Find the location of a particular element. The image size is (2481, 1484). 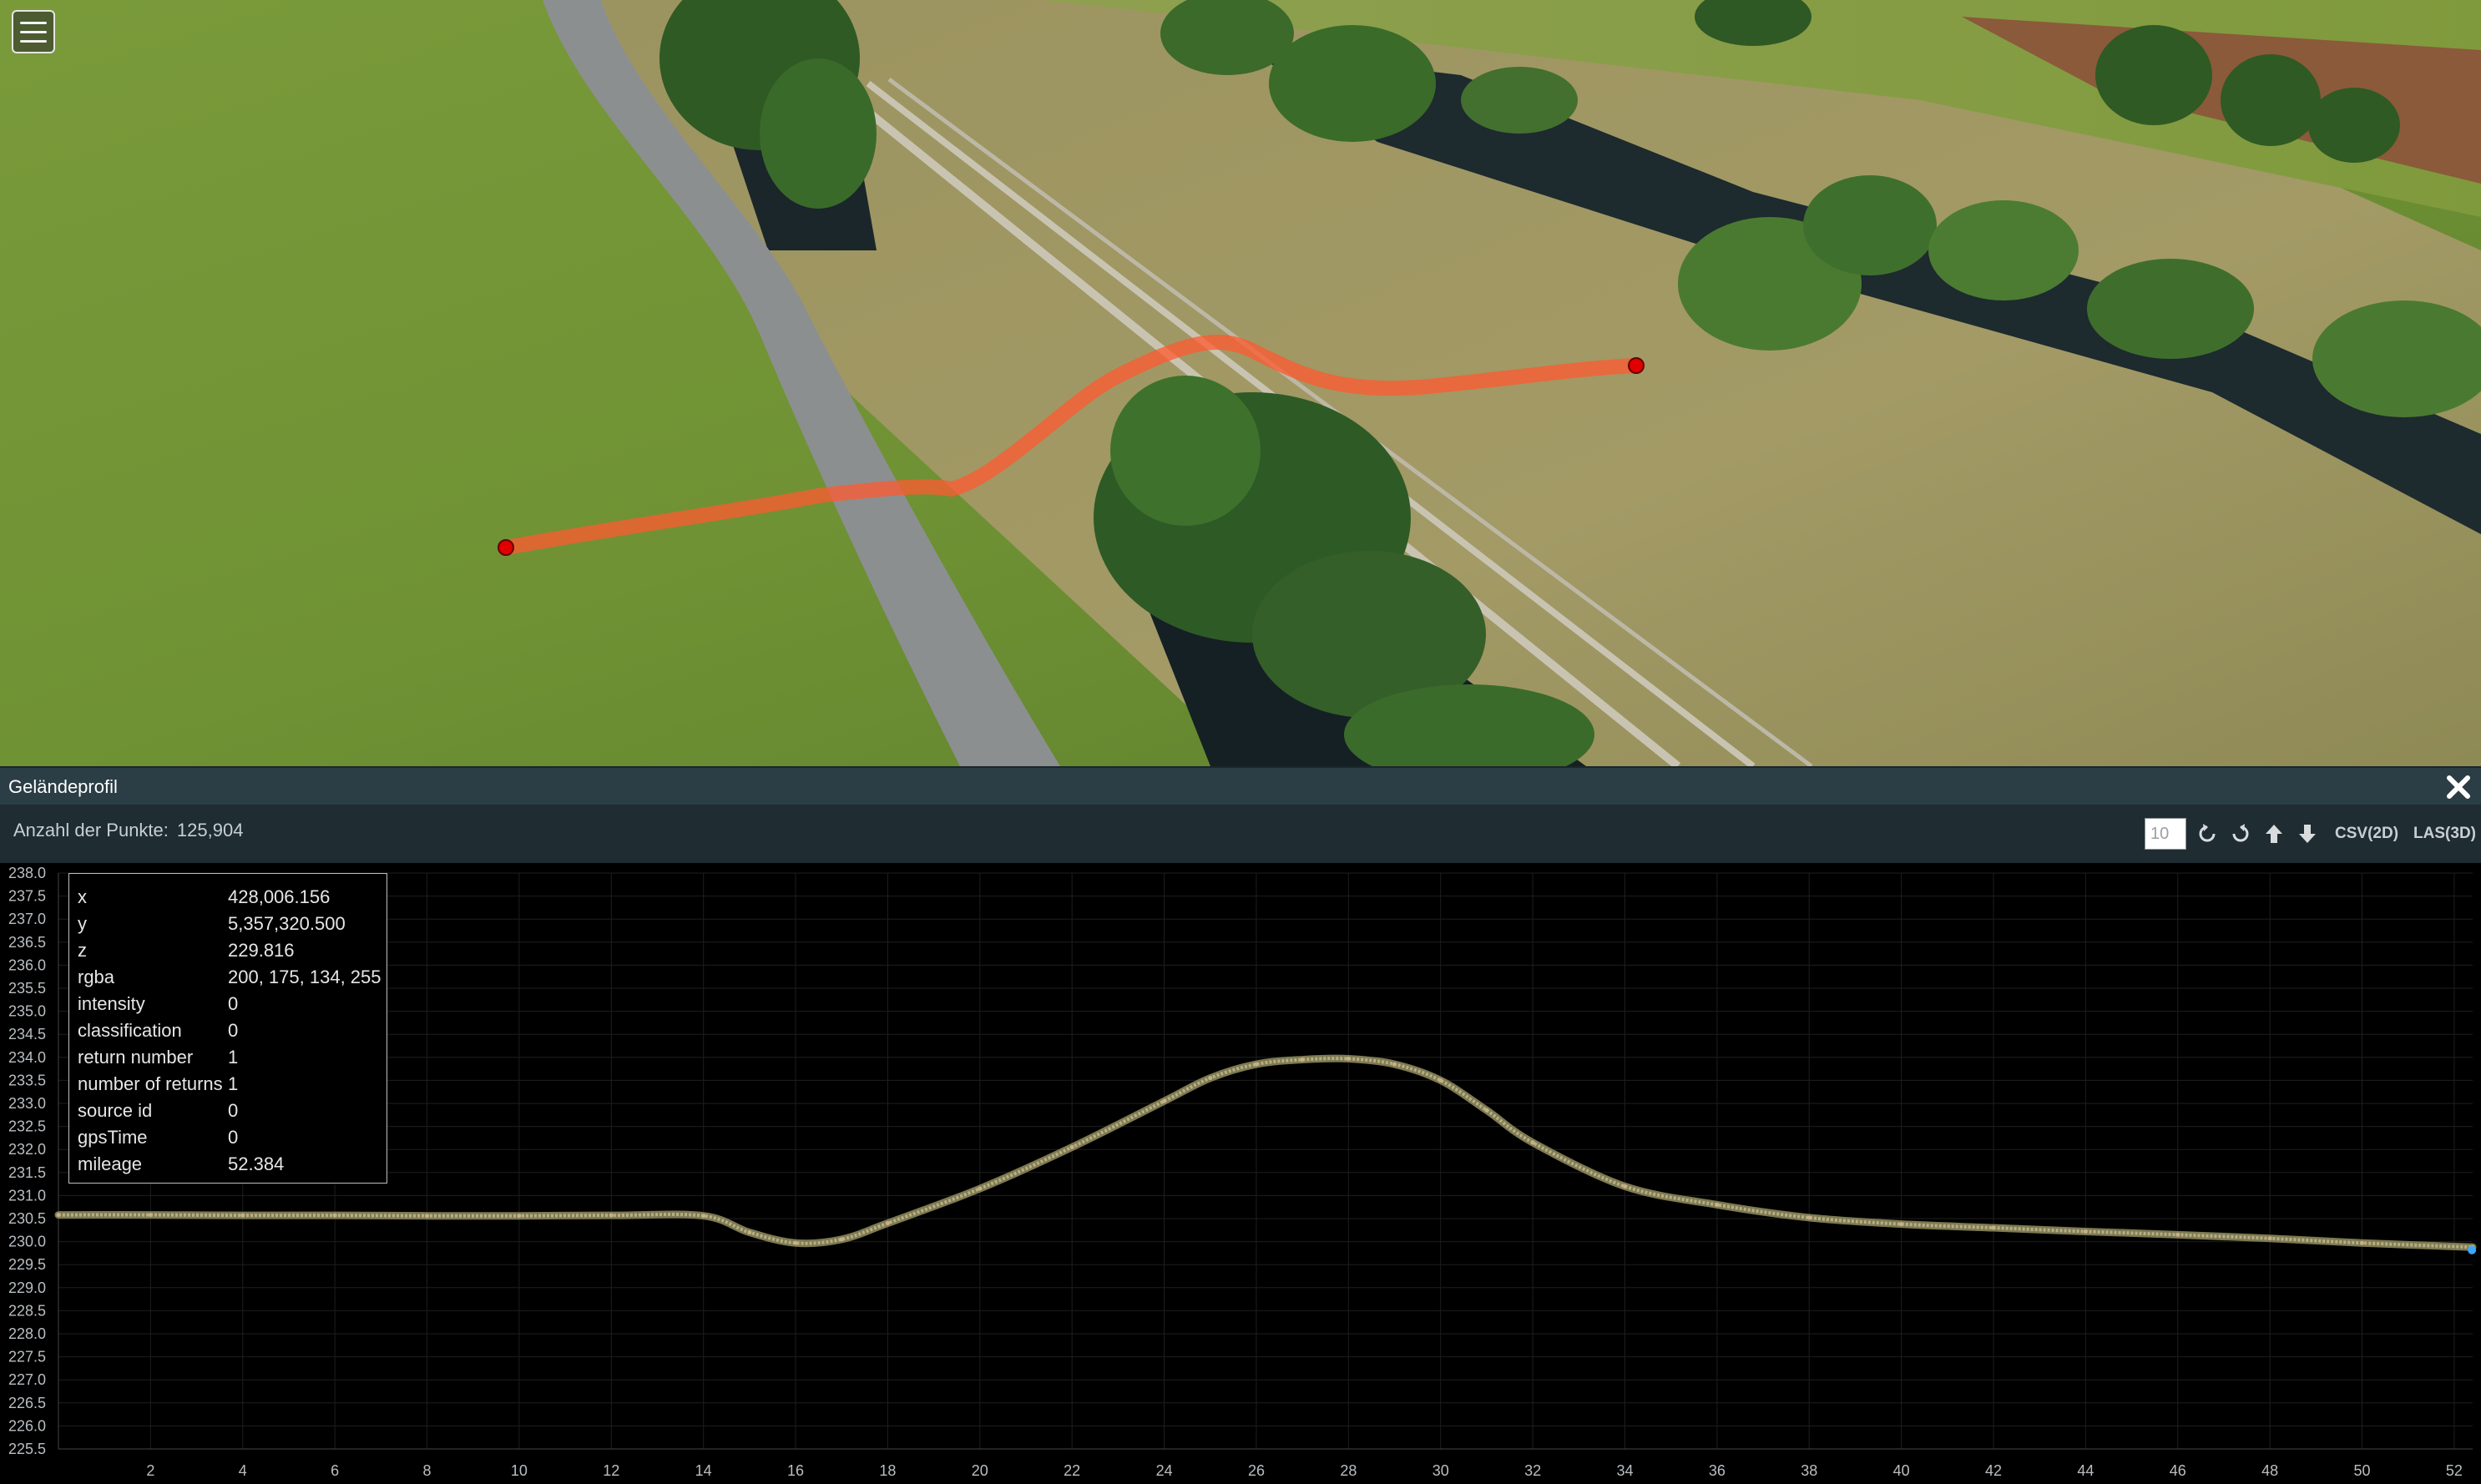

x-tick-label: 36 is located at coordinates (1717, 1470).